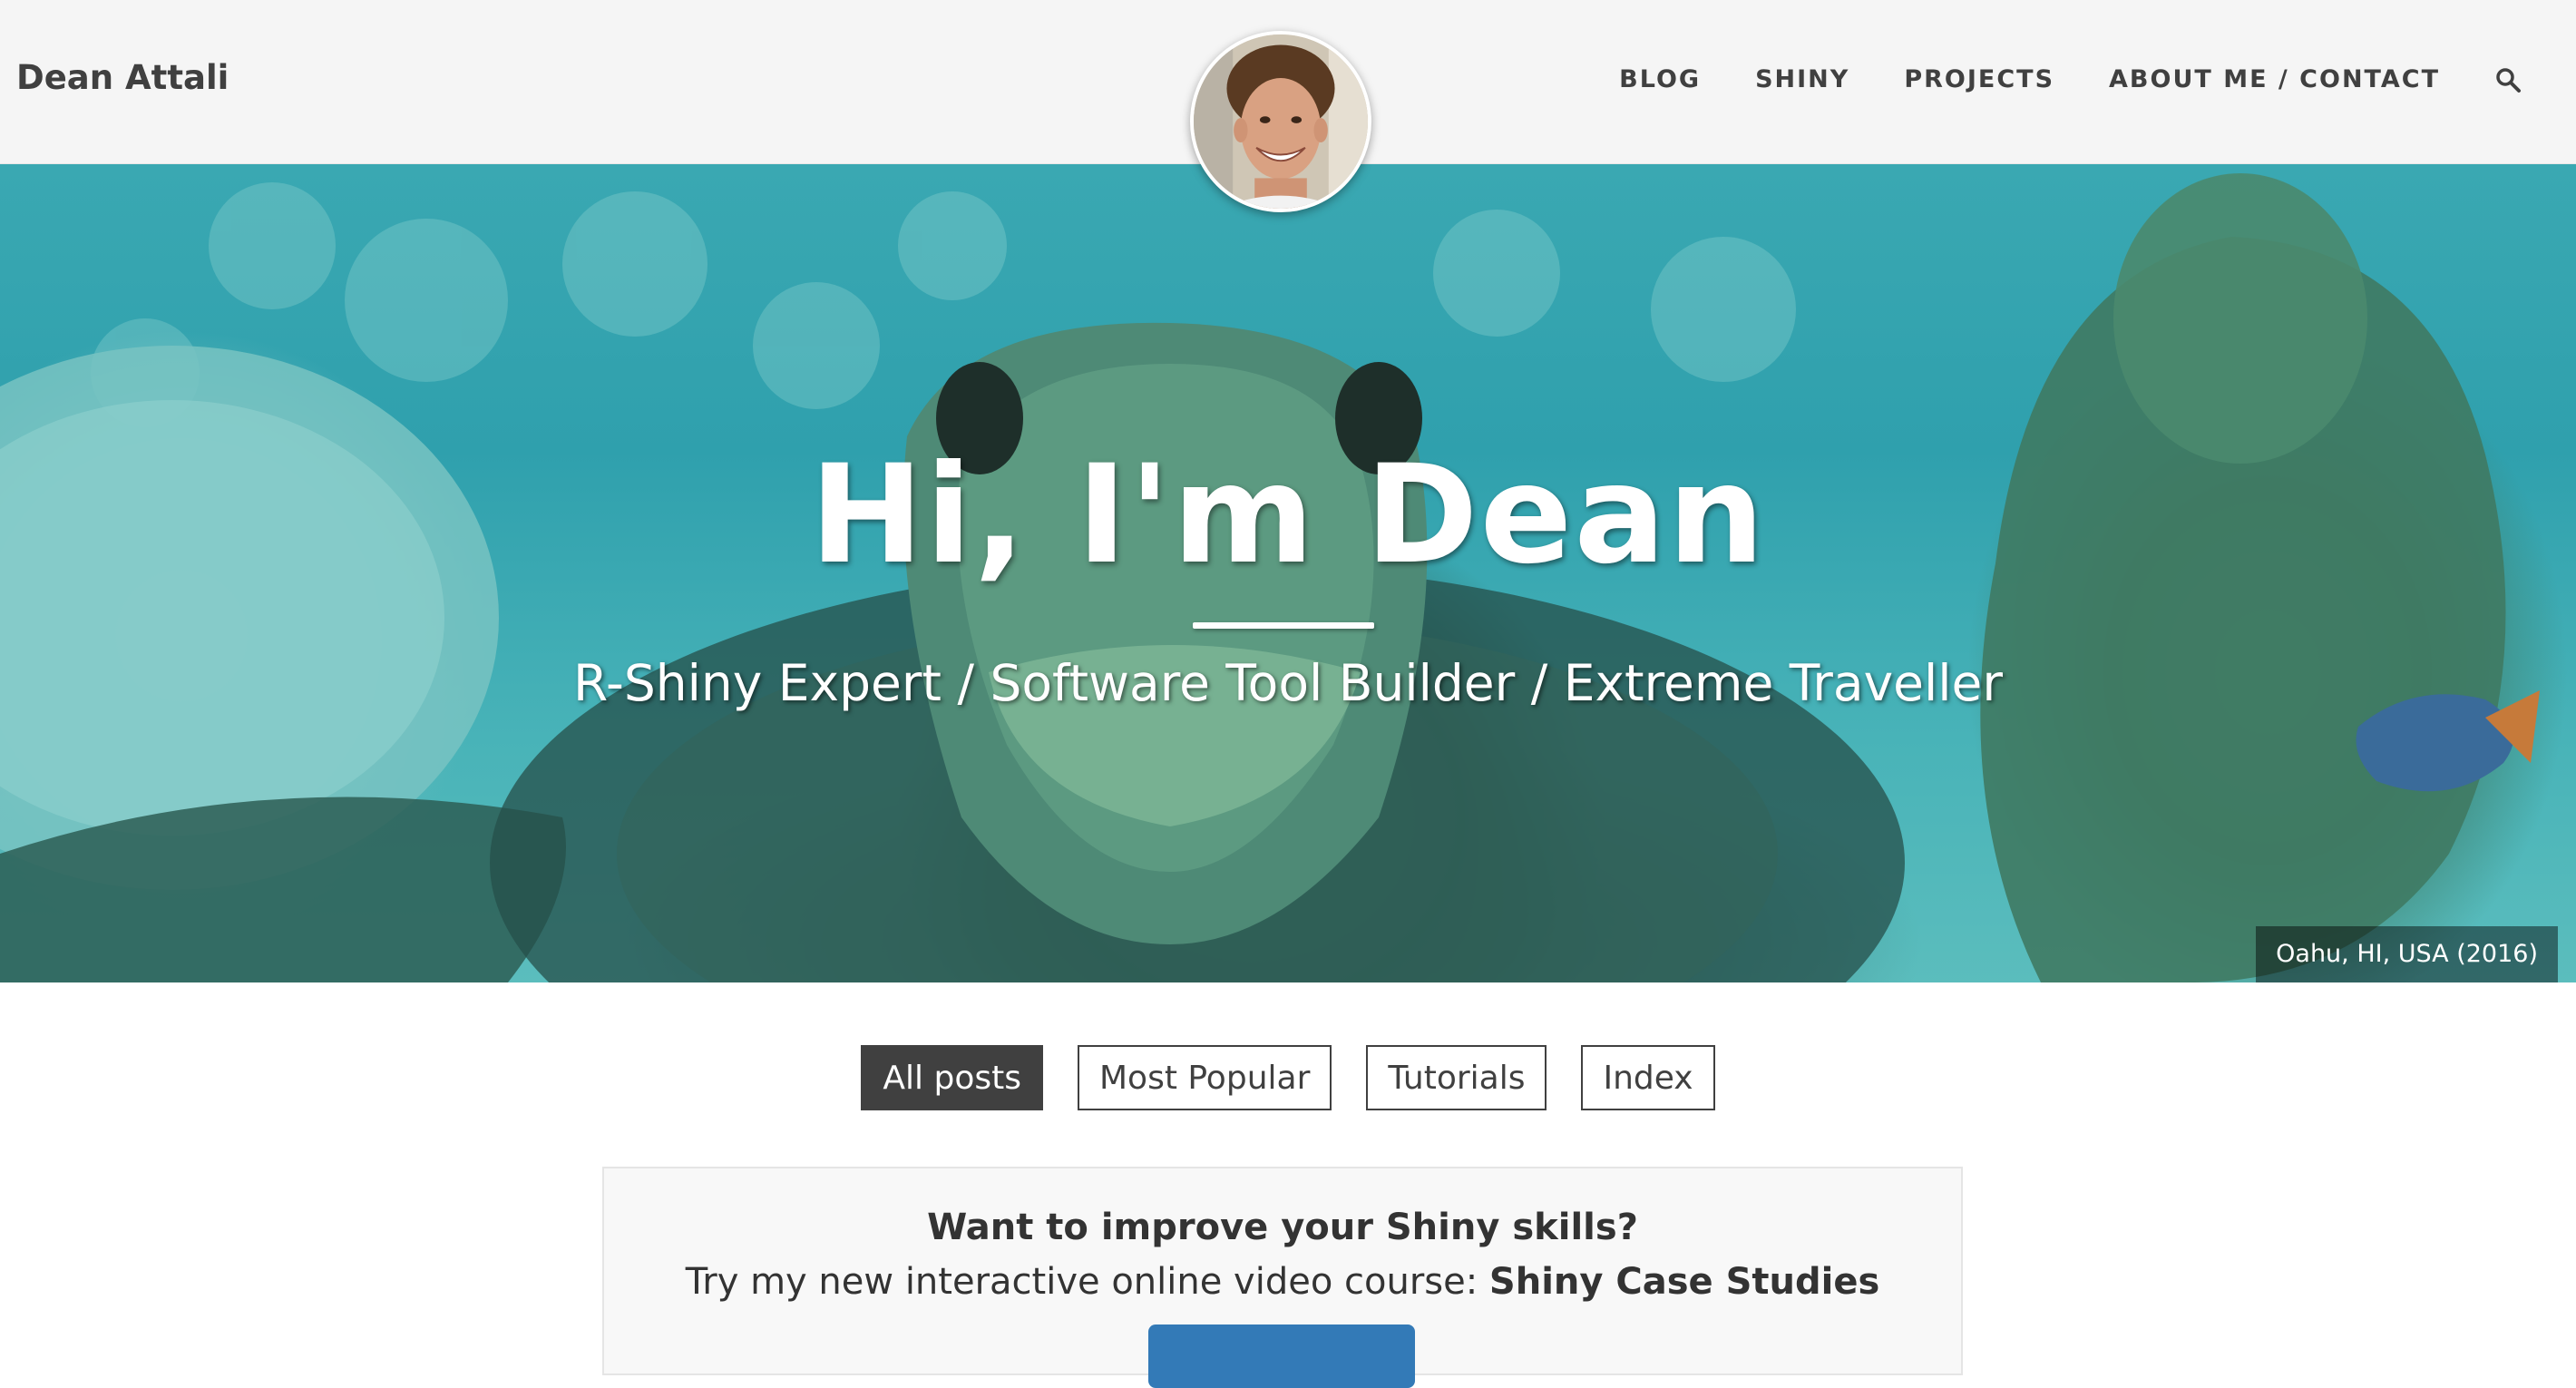 This screenshot has height=1388, width=2576. I want to click on promo-cta-button, so click(1281, 1356).